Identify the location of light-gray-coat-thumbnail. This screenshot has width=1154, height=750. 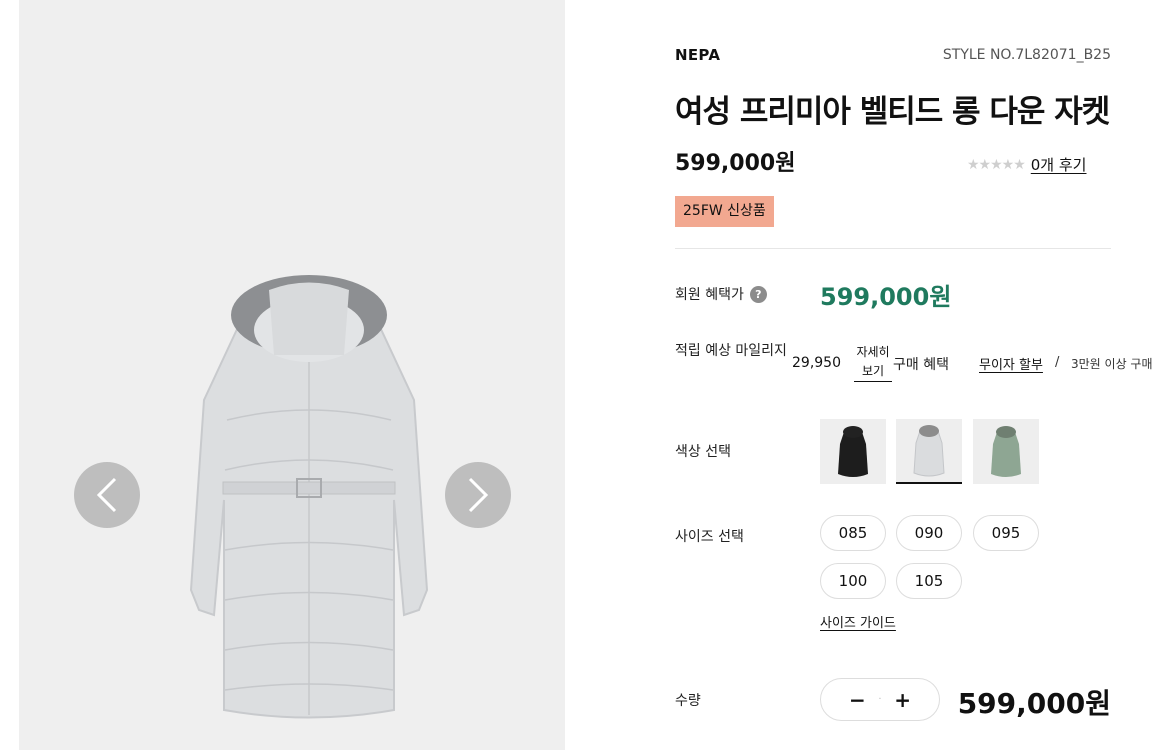
(929, 450).